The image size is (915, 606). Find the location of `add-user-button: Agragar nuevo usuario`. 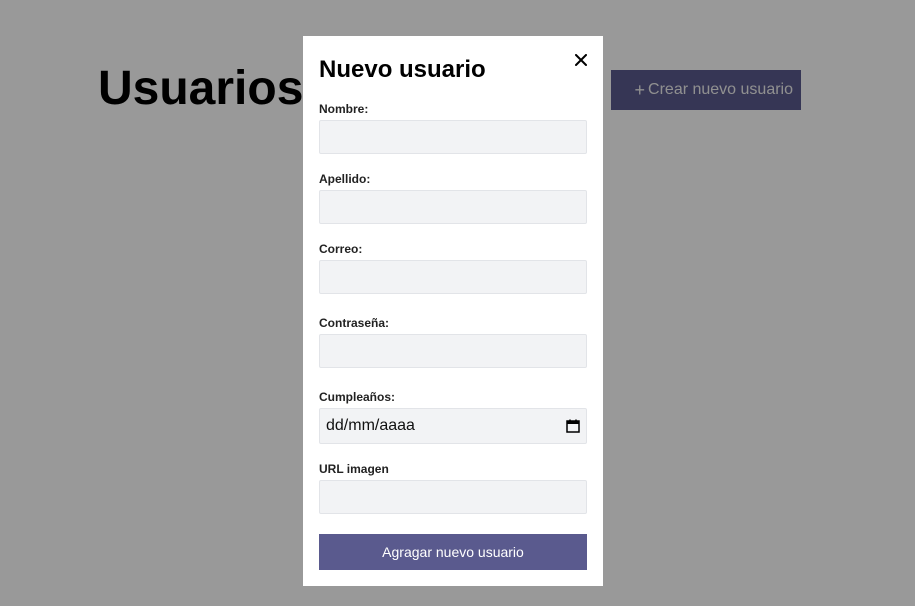

add-user-button: Agragar nuevo usuario is located at coordinates (453, 552).